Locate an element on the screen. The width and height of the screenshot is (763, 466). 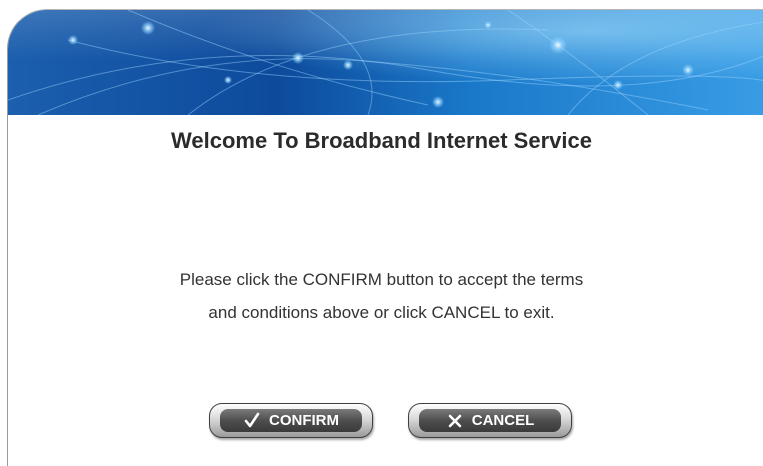
cancel-button-label: CANCEL is located at coordinates (503, 420).